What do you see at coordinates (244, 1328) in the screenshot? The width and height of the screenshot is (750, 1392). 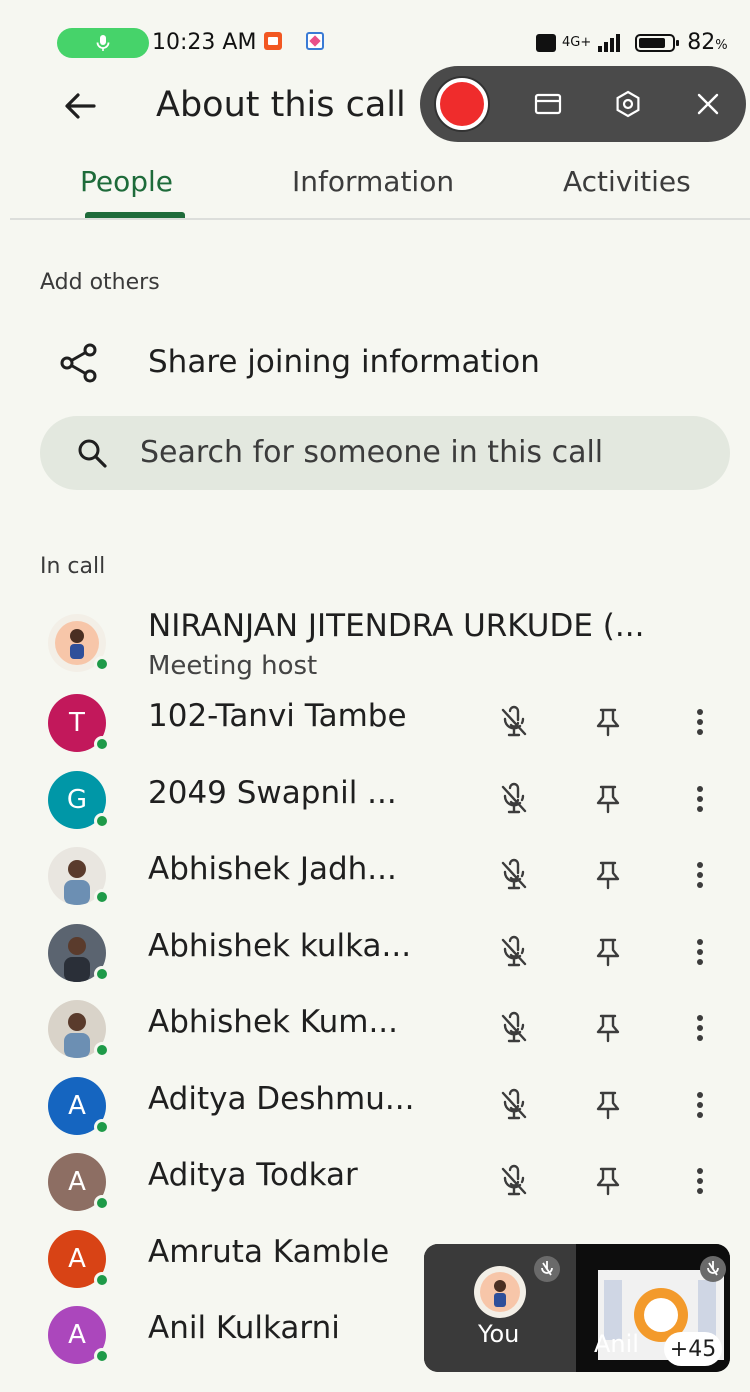 I see `participant-name: Anil Kulkarni` at bounding box center [244, 1328].